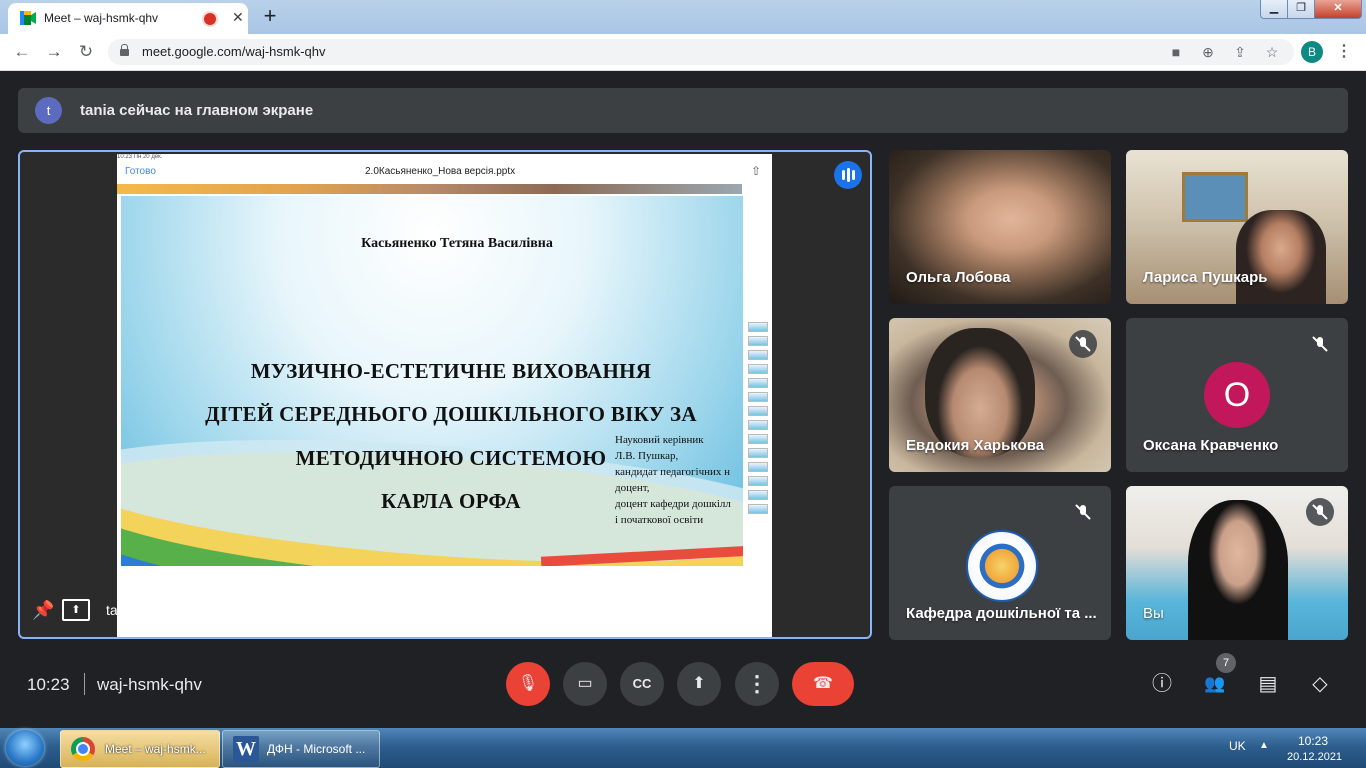  Describe the element at coordinates (124, 50) in the screenshot. I see `lock-icon` at that location.